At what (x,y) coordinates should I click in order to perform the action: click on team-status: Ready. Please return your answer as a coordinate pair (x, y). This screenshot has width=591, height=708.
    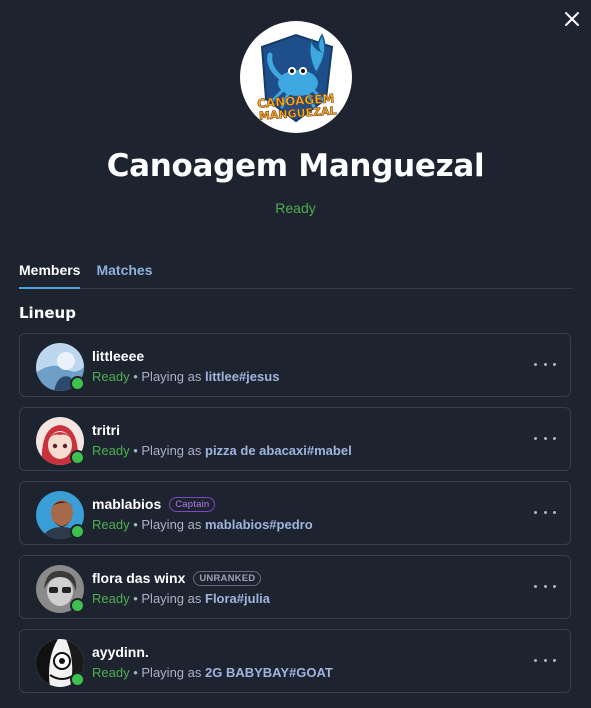
    Looking at the image, I should click on (295, 208).